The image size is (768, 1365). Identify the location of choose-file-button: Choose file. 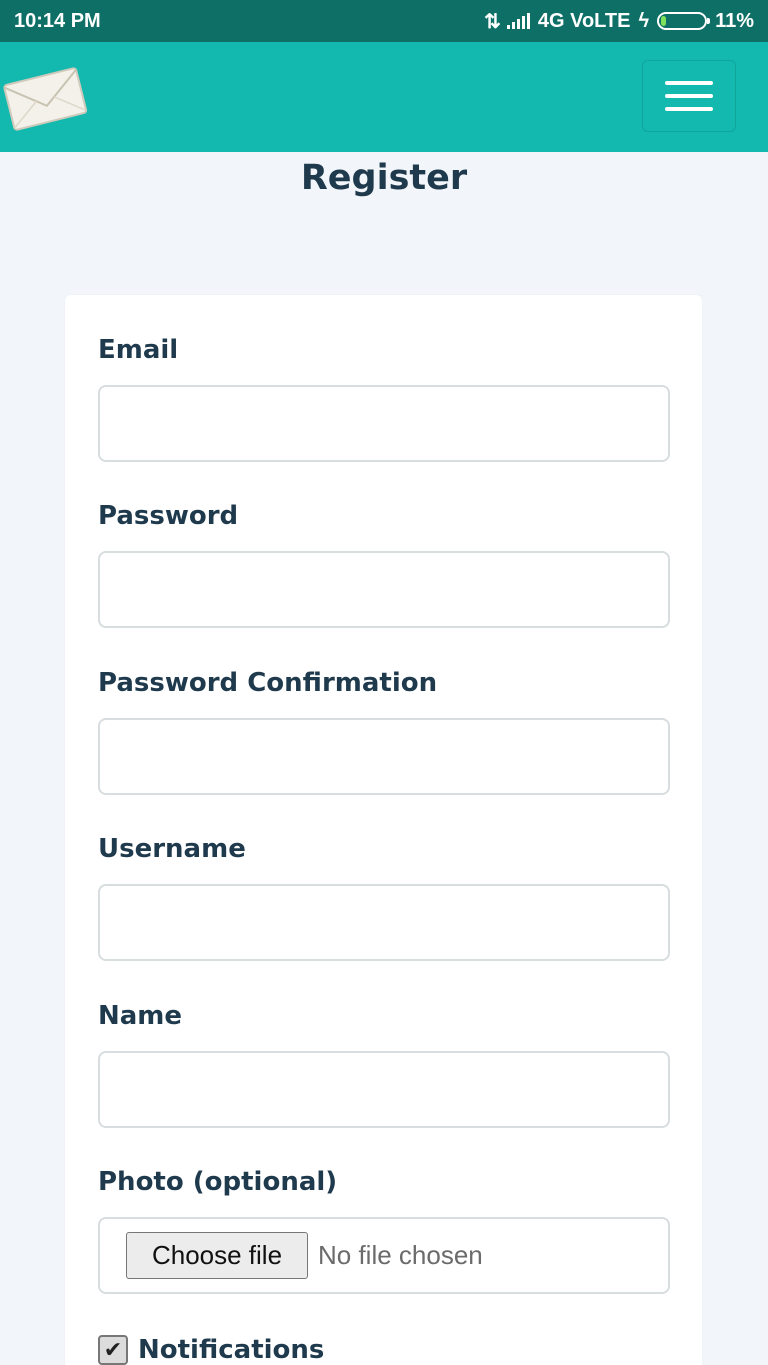
(217, 1255).